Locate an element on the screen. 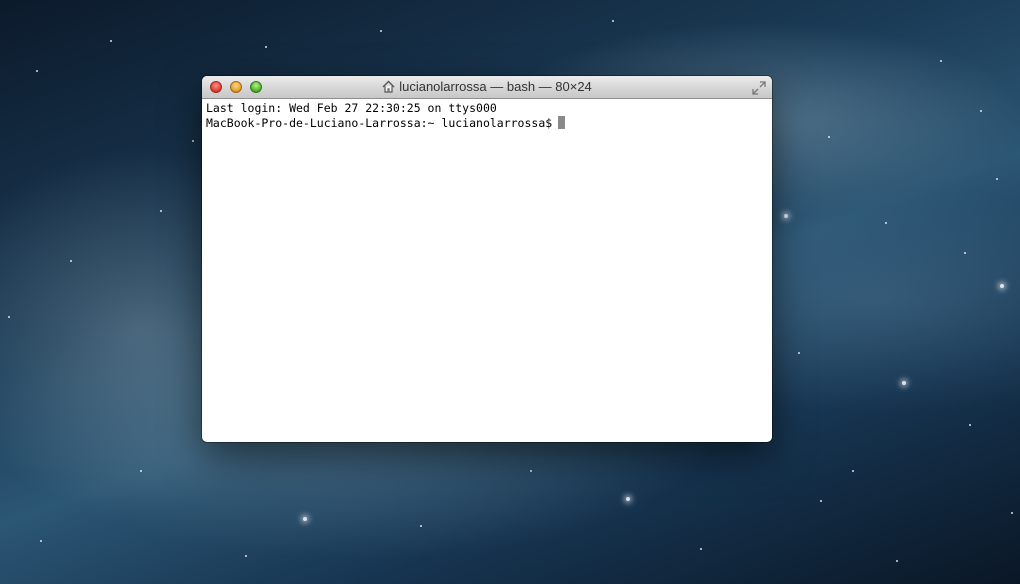 This screenshot has width=1020, height=584. text-cursor is located at coordinates (562, 122).